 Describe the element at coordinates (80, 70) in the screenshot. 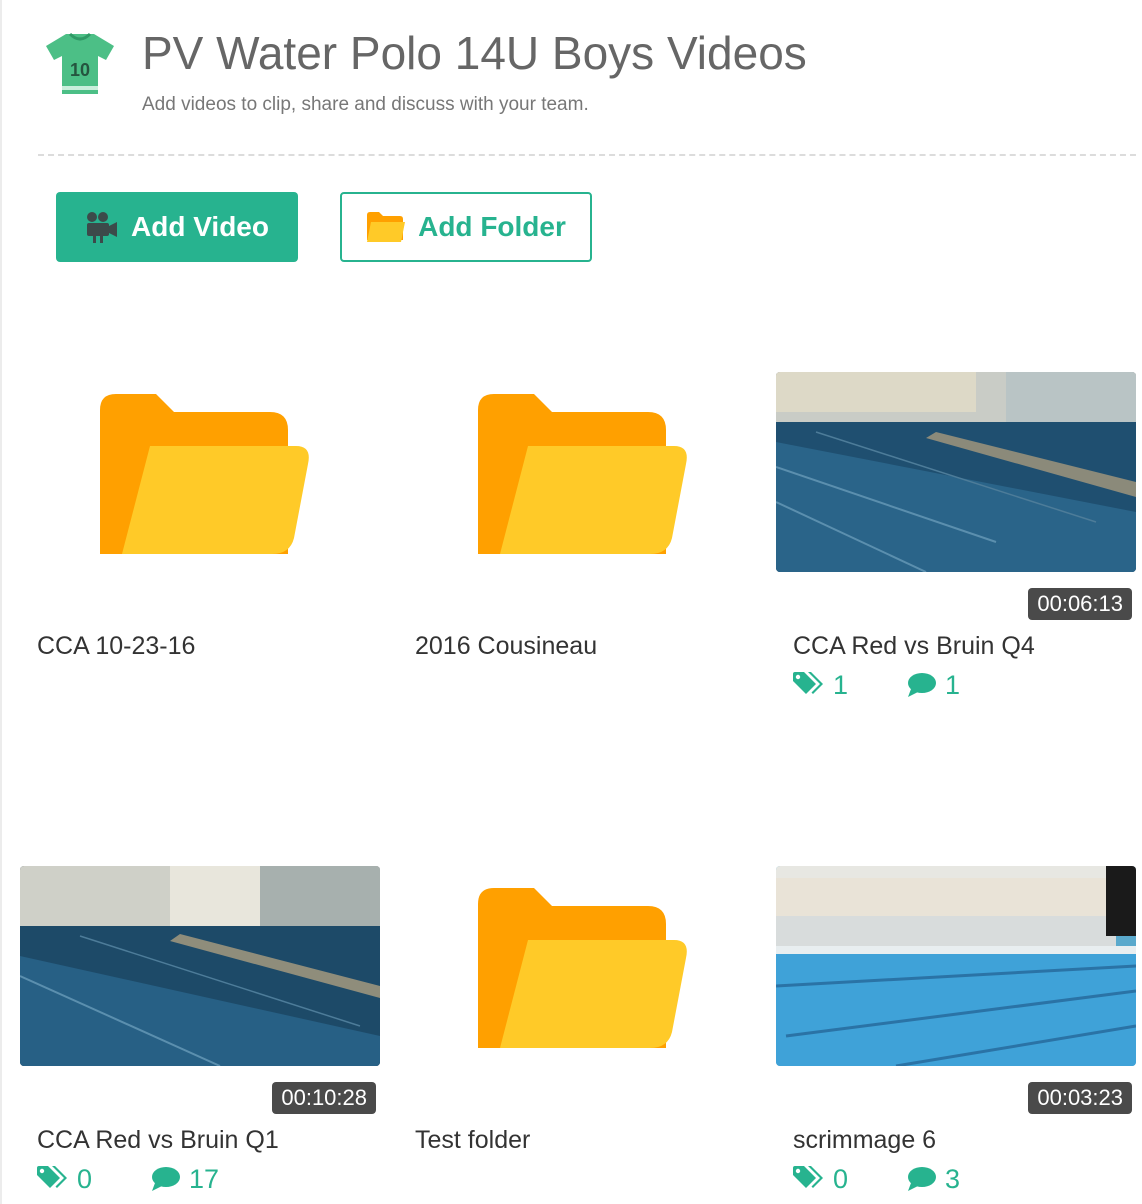

I see `jersey-number: 10` at that location.